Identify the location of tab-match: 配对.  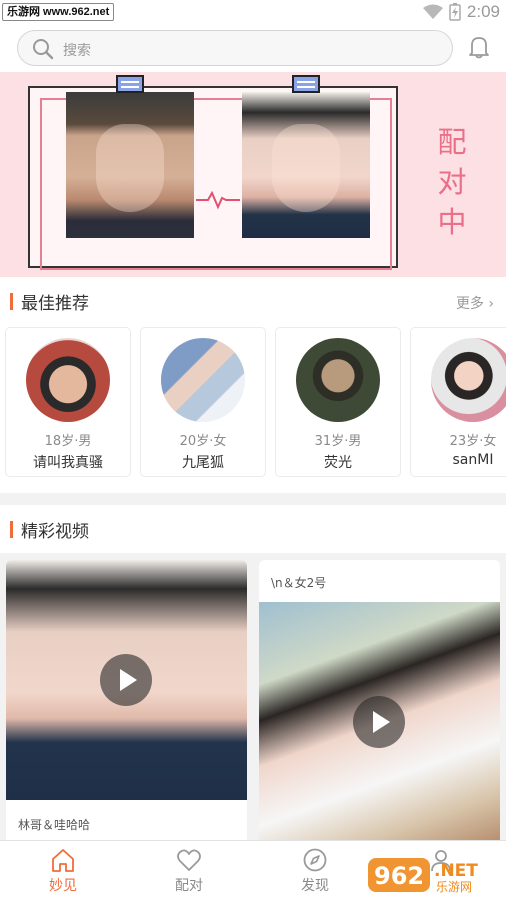
(189, 870).